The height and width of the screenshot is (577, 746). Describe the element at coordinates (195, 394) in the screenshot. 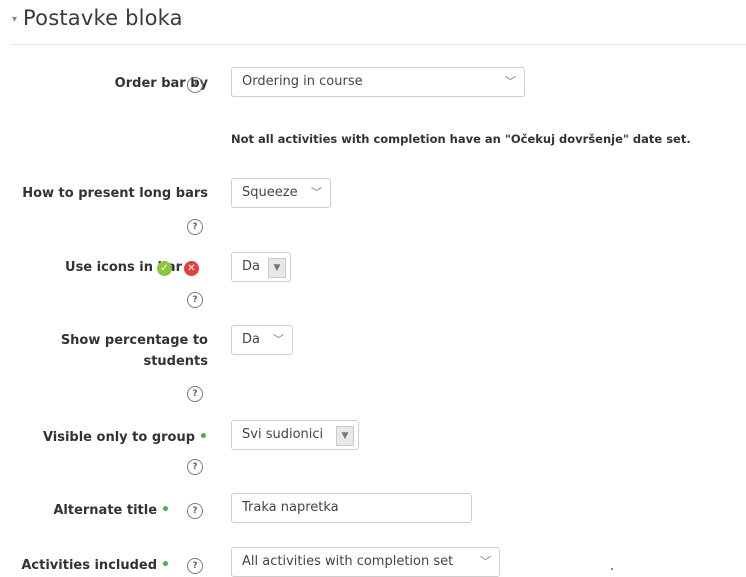

I see `show-percentage-help-icon: ?` at that location.